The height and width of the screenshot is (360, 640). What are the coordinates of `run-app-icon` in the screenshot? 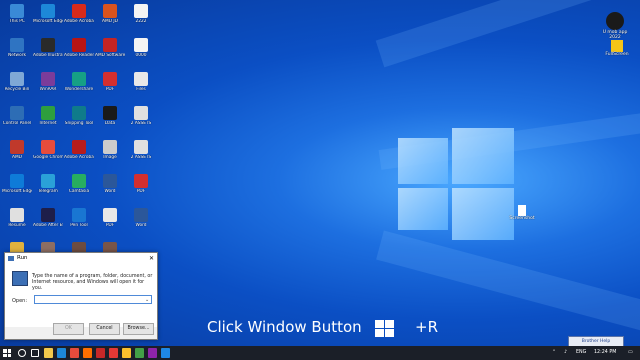 It's located at (11, 258).